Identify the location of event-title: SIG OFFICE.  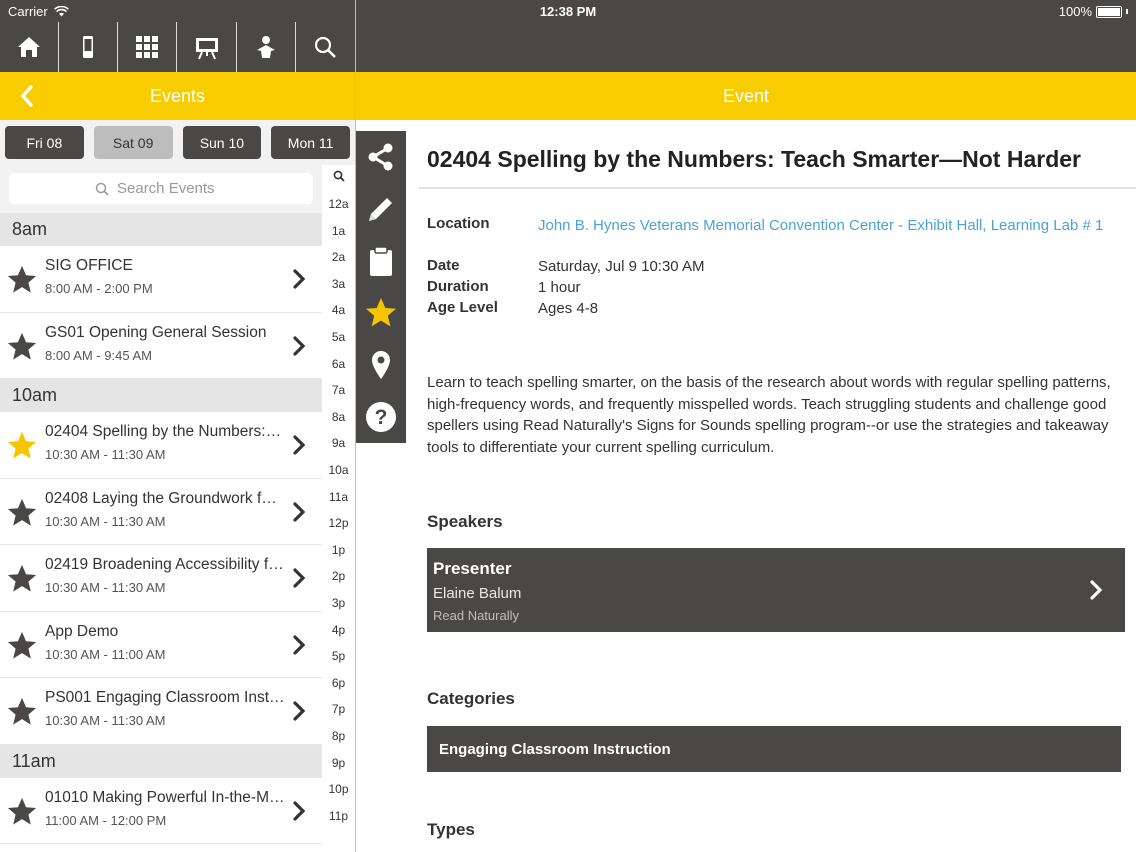
(89, 265).